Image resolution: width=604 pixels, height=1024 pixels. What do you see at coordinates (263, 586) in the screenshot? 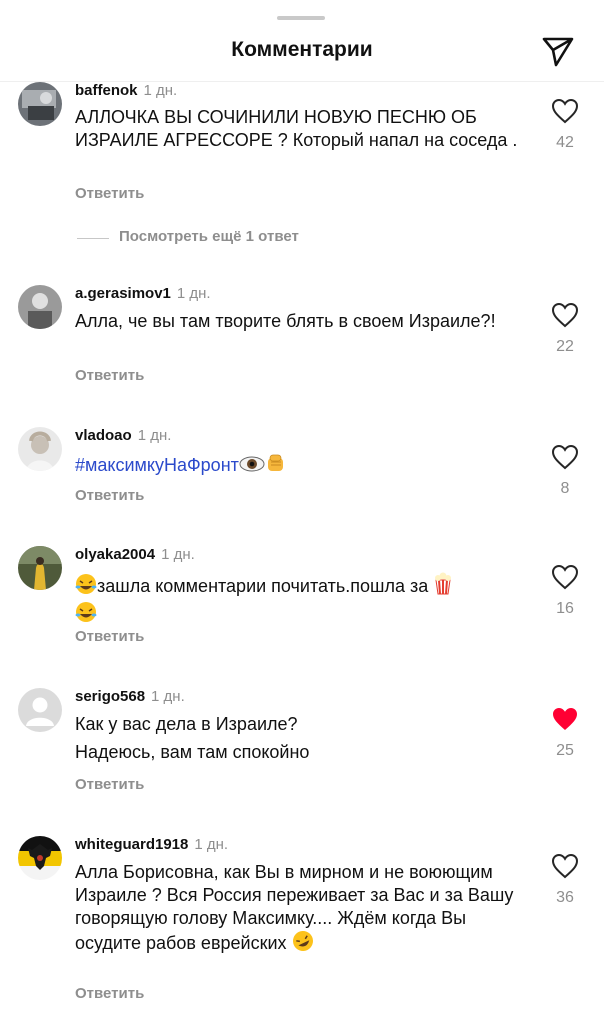
I see `comment-text-body: зашла комментарии почитать.пошла за` at bounding box center [263, 586].